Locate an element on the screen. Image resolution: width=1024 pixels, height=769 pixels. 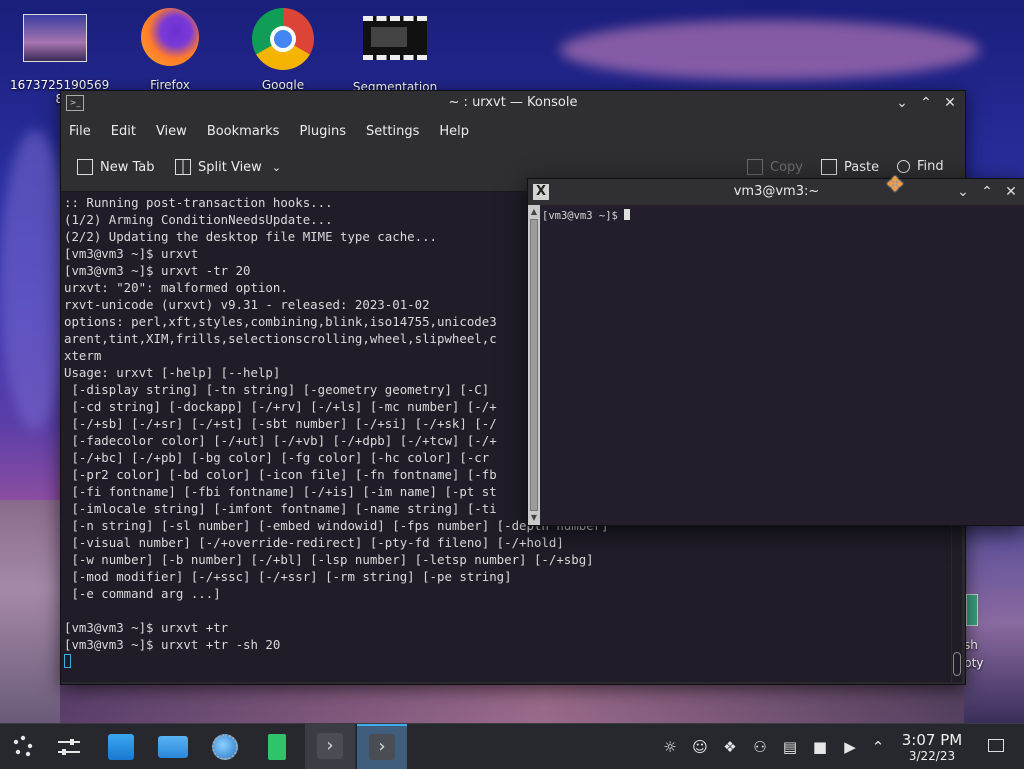
new-tab-icon is located at coordinates (85, 167).